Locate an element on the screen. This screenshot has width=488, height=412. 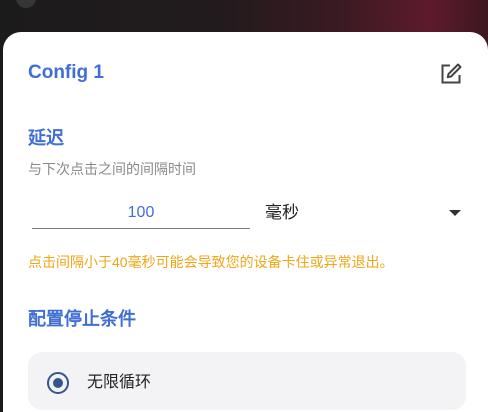
unit-select: 毫秒 is located at coordinates (365, 213).